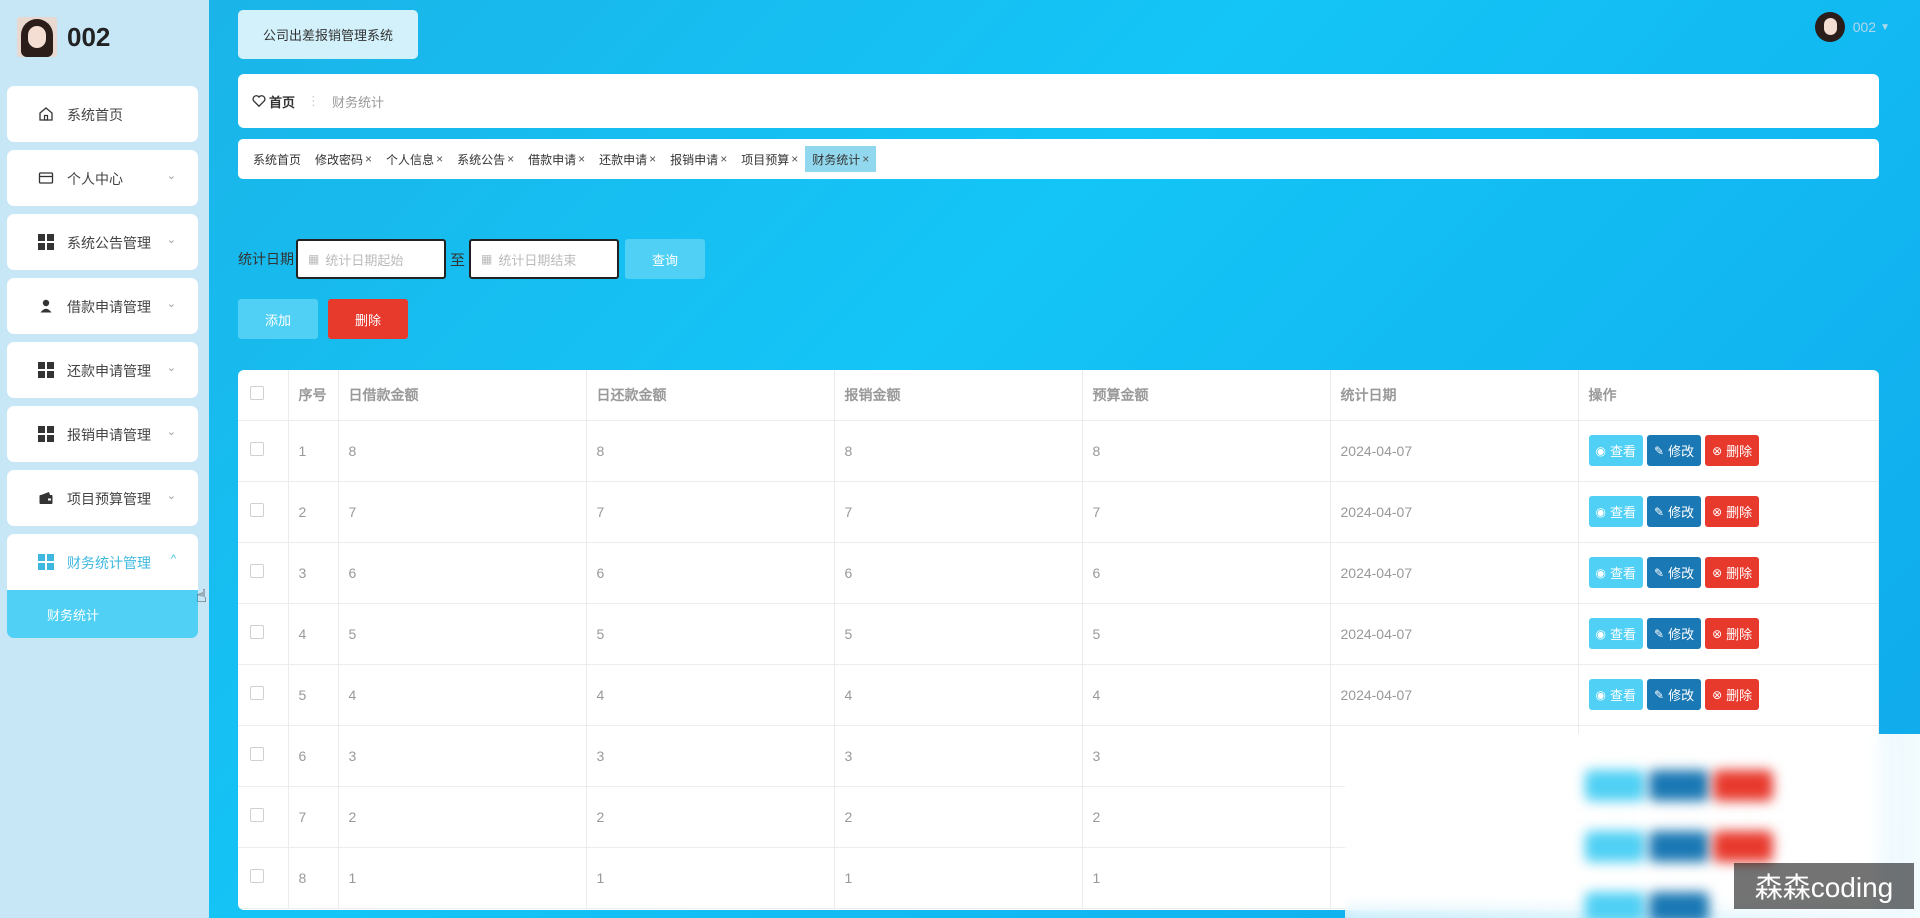 The image size is (1920, 918). I want to click on tag-borrow: 借款申请 ×, so click(556, 159).